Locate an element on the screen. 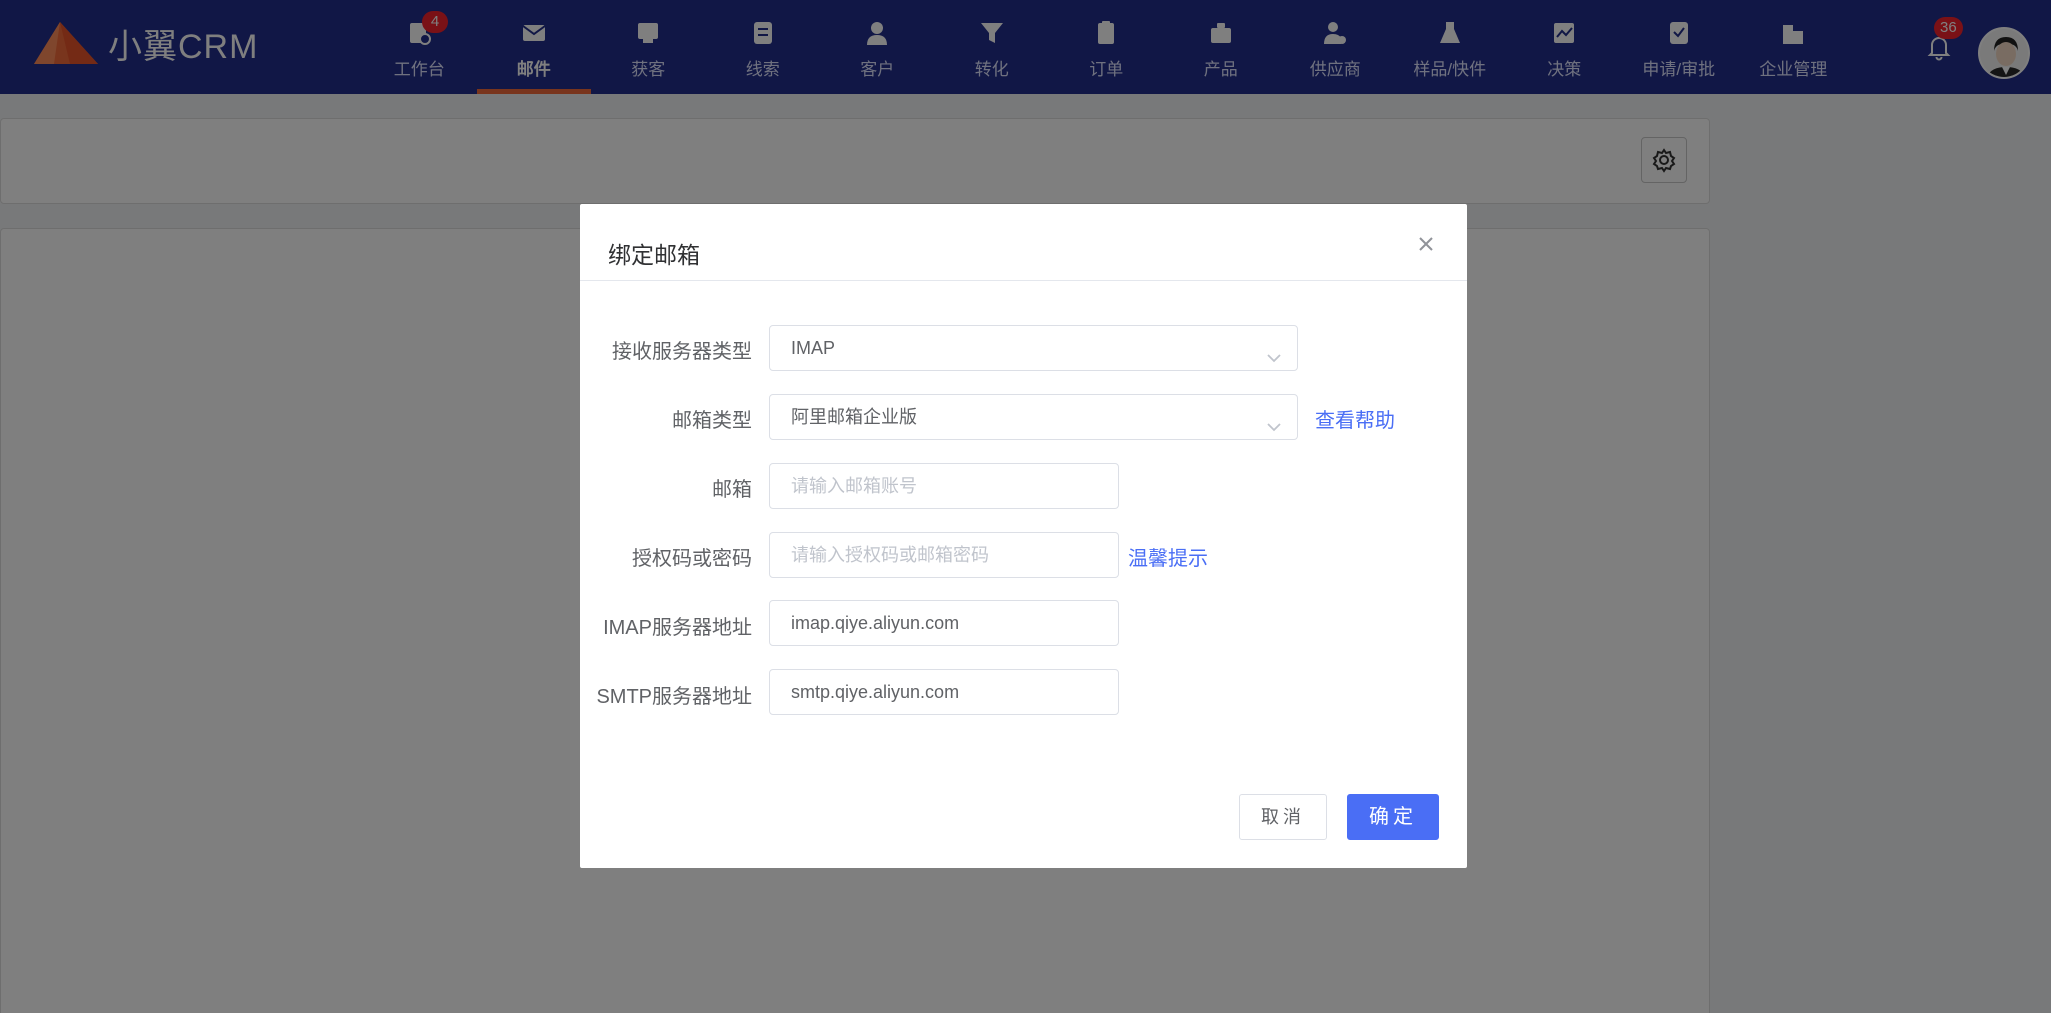 The image size is (2051, 1013). smtp-server-value: smtp.qiye.aliyun.com is located at coordinates (875, 692).